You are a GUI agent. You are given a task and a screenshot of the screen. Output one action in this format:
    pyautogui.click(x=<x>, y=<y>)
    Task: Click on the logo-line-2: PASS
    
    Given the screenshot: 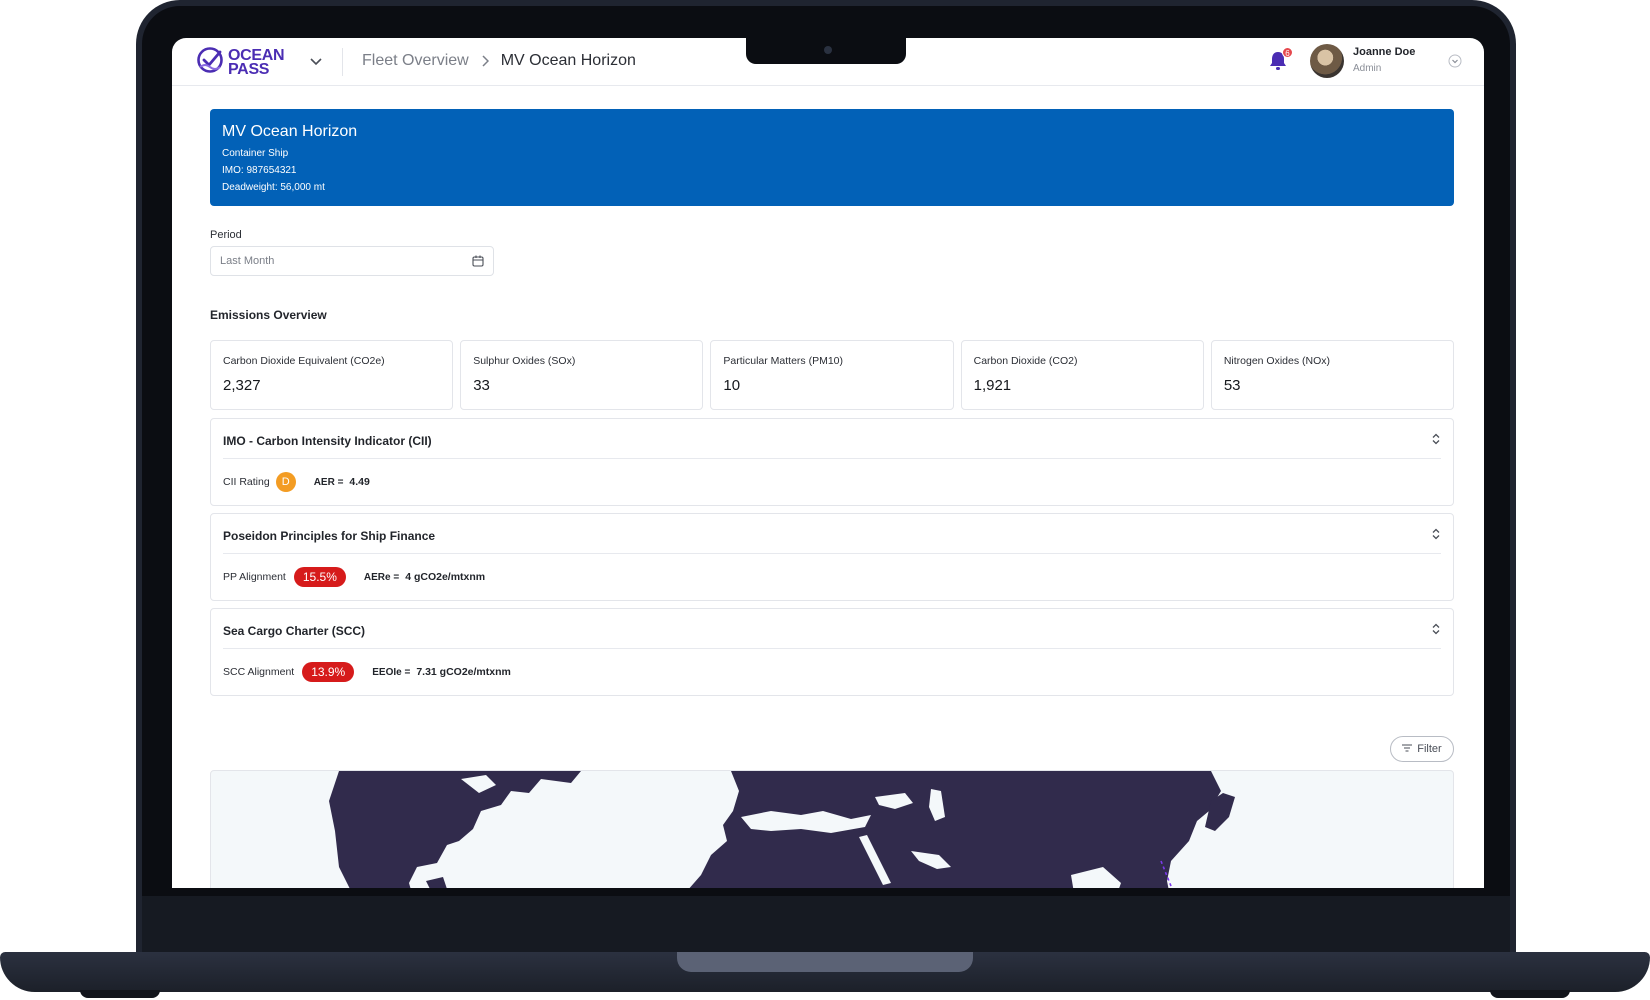 What is the action you would take?
    pyautogui.click(x=249, y=69)
    